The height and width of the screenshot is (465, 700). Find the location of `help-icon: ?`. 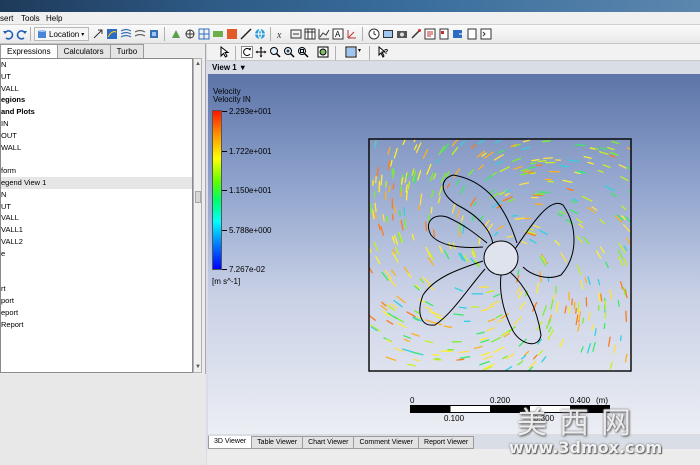

help-icon: ? is located at coordinates (383, 52).